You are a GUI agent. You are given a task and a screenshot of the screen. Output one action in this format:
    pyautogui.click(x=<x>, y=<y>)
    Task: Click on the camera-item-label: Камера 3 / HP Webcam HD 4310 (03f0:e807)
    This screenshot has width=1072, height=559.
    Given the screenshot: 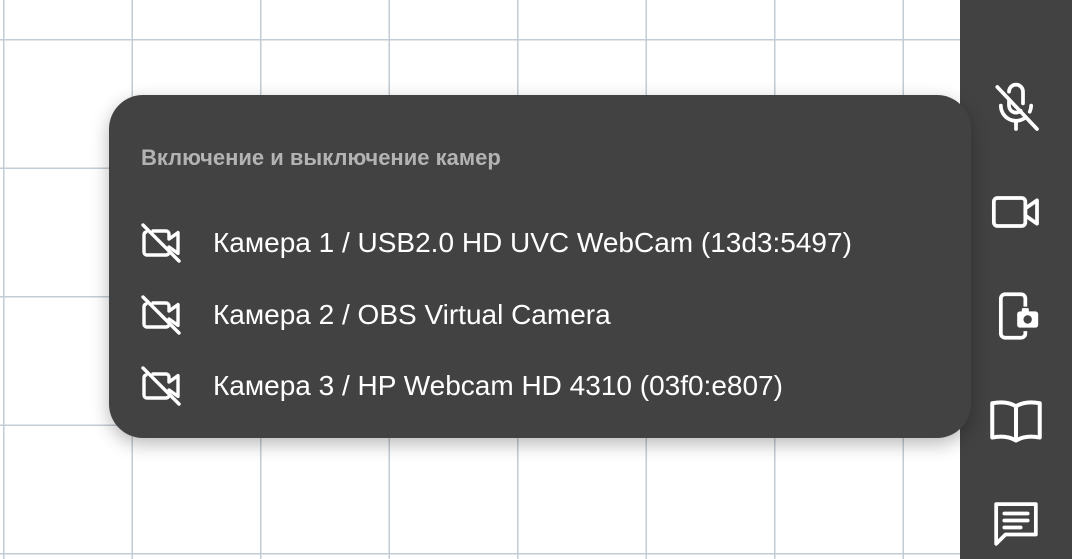 What is the action you would take?
    pyautogui.click(x=498, y=385)
    